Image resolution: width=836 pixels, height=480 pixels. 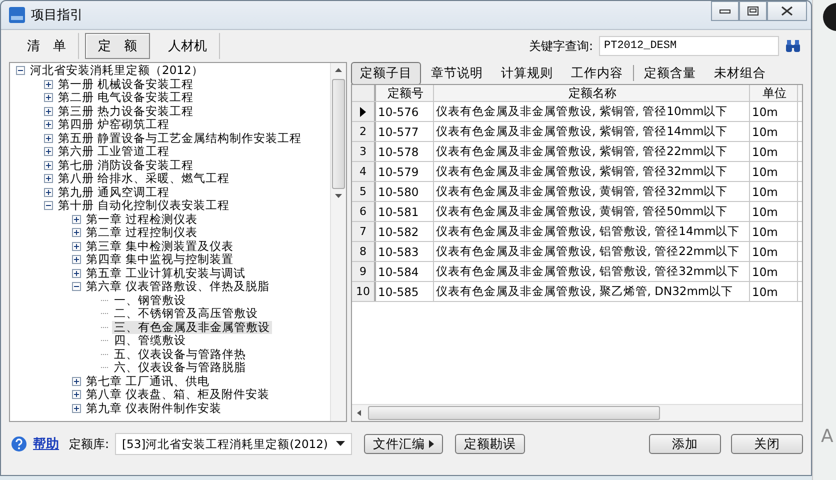 What do you see at coordinates (592, 151) in the screenshot?
I see `table-cell: 仪表有色金属及非金属管敷设, 紫铜管, 管径22mm以下` at bounding box center [592, 151].